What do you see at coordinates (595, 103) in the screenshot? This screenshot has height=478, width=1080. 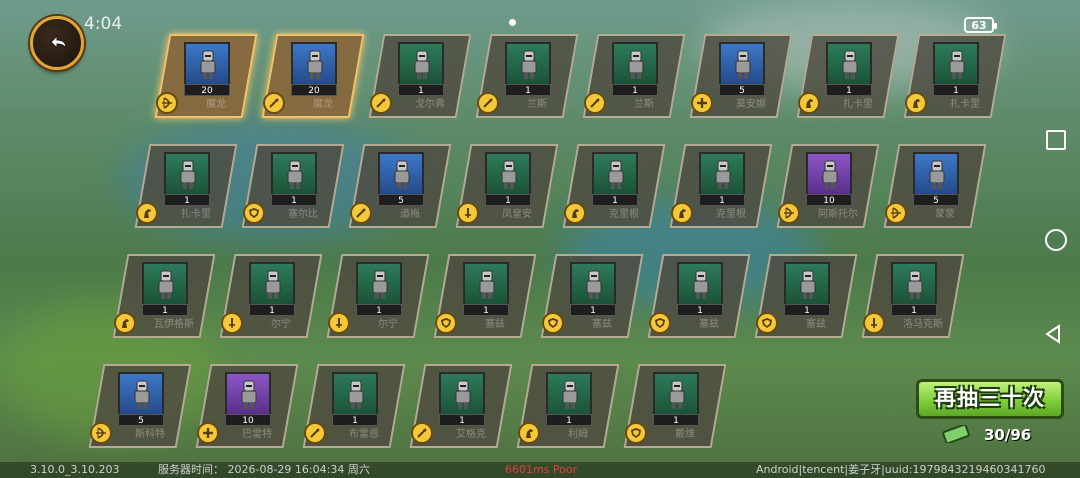 I see `spear-icon` at bounding box center [595, 103].